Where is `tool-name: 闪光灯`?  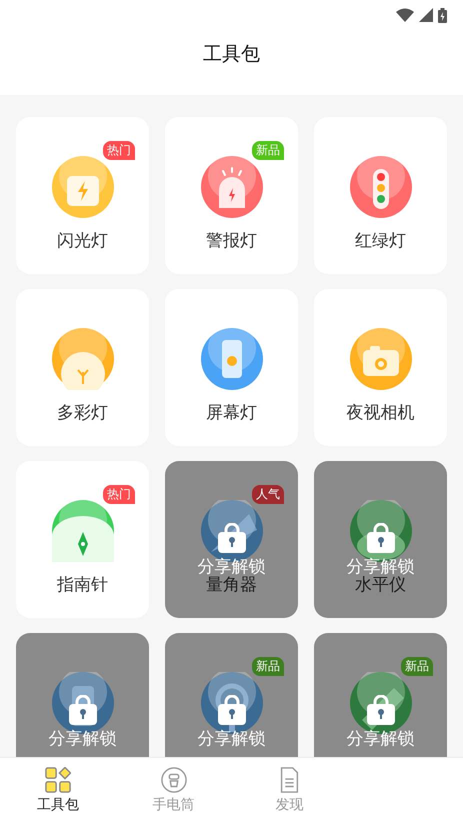 tool-name: 闪光灯 is located at coordinates (82, 241).